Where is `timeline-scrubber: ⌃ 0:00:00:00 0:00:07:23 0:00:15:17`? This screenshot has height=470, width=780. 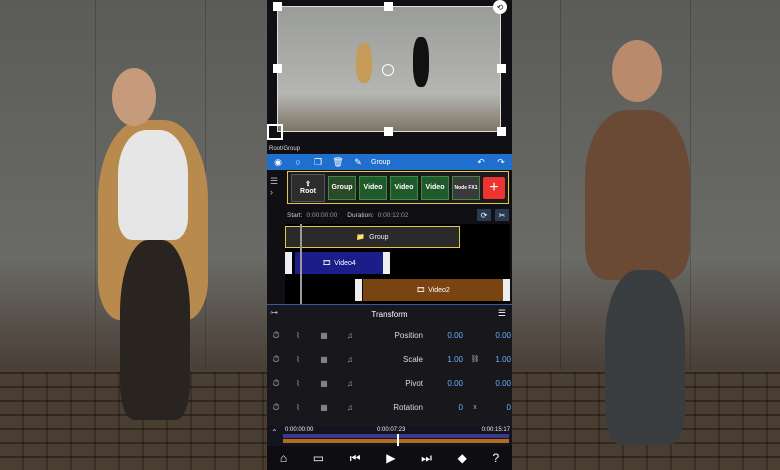 timeline-scrubber: ⌃ 0:00:00:00 0:00:07:23 0:00:15:17 is located at coordinates (389, 436).